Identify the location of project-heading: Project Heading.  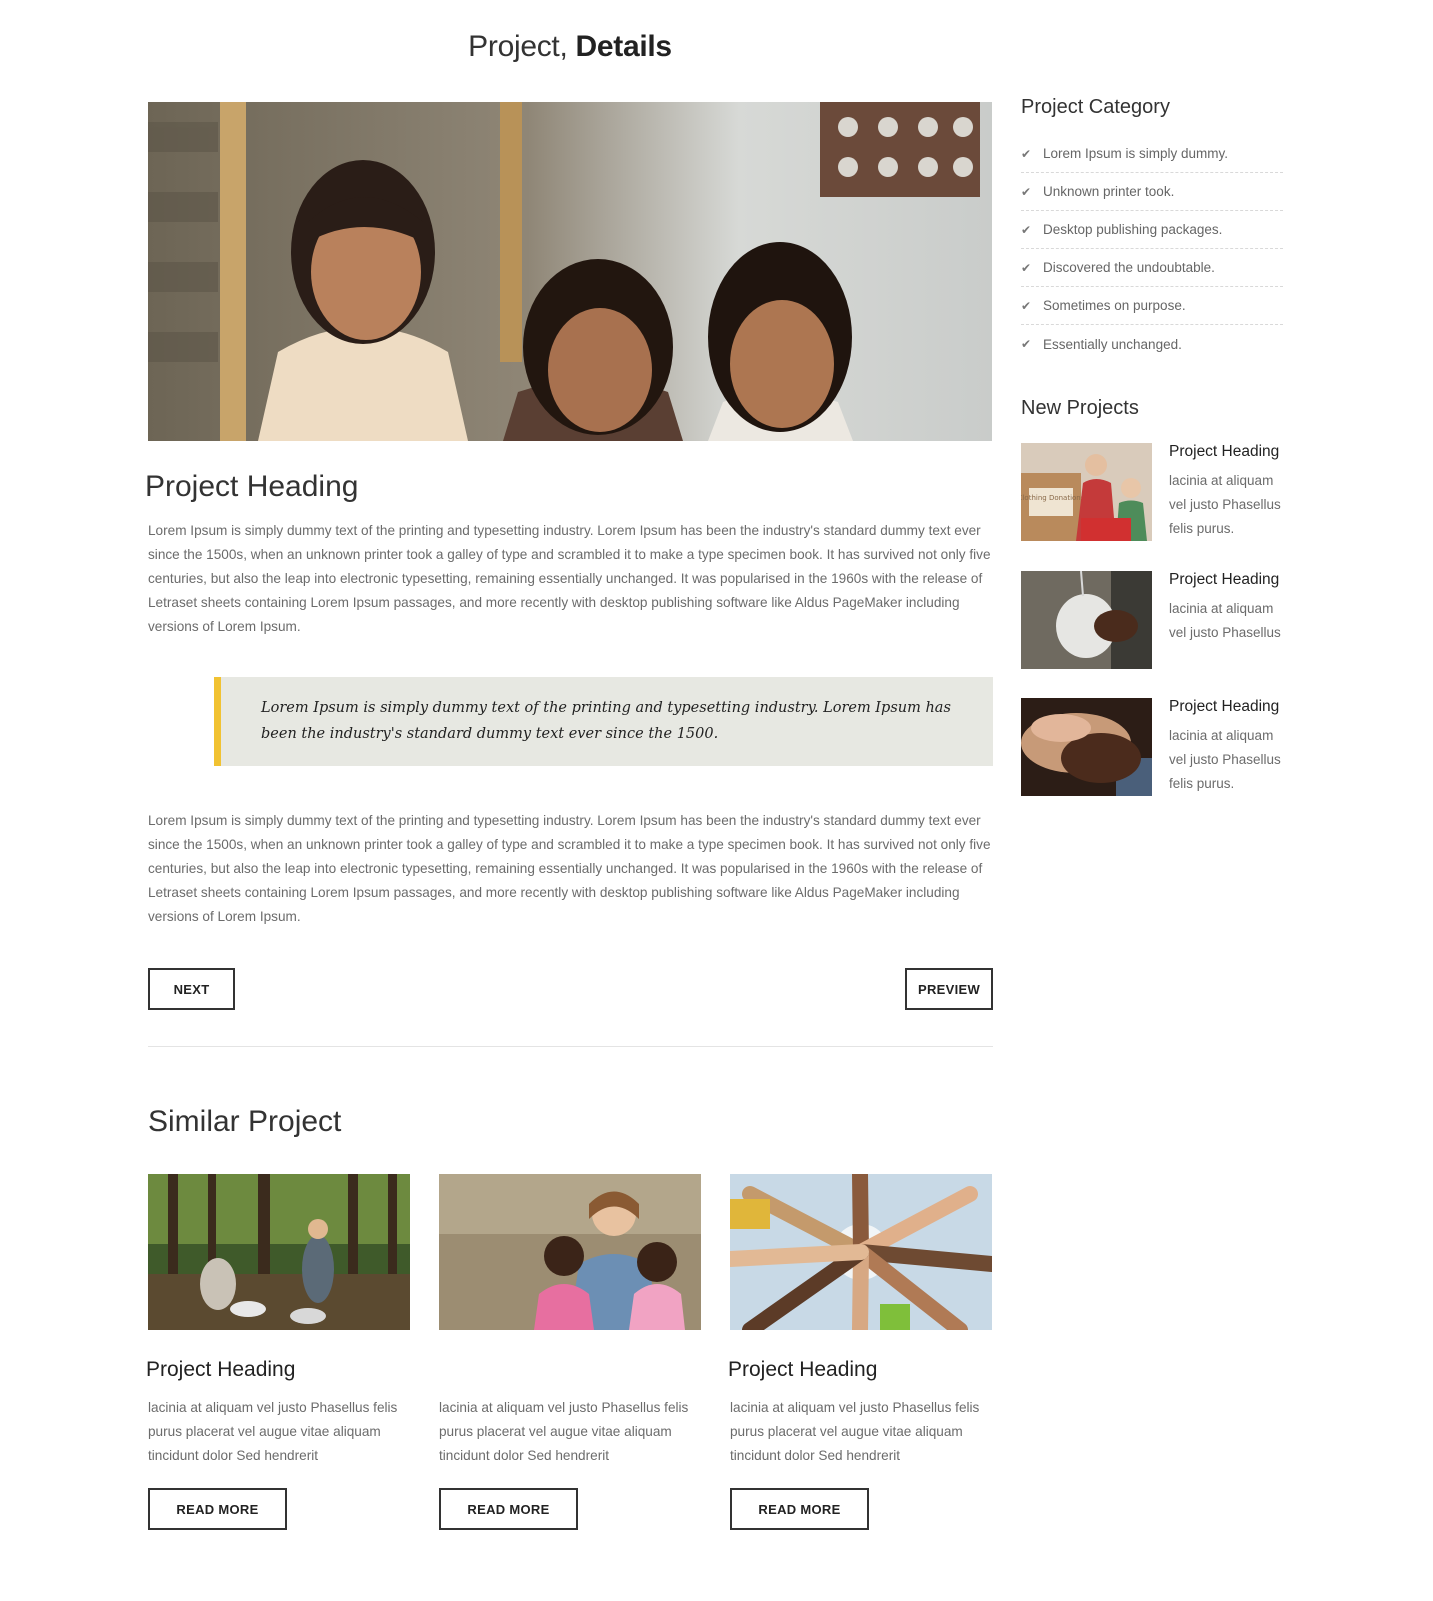
(252, 486).